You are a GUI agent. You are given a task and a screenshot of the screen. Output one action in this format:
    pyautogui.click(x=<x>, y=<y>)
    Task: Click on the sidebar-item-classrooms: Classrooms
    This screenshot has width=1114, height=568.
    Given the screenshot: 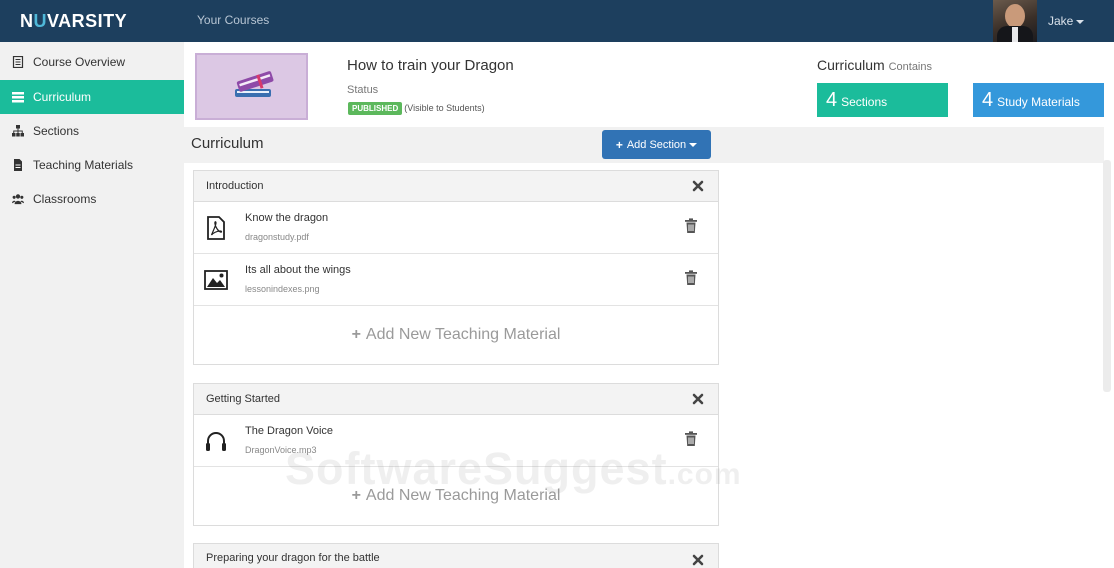 What is the action you would take?
    pyautogui.click(x=92, y=199)
    